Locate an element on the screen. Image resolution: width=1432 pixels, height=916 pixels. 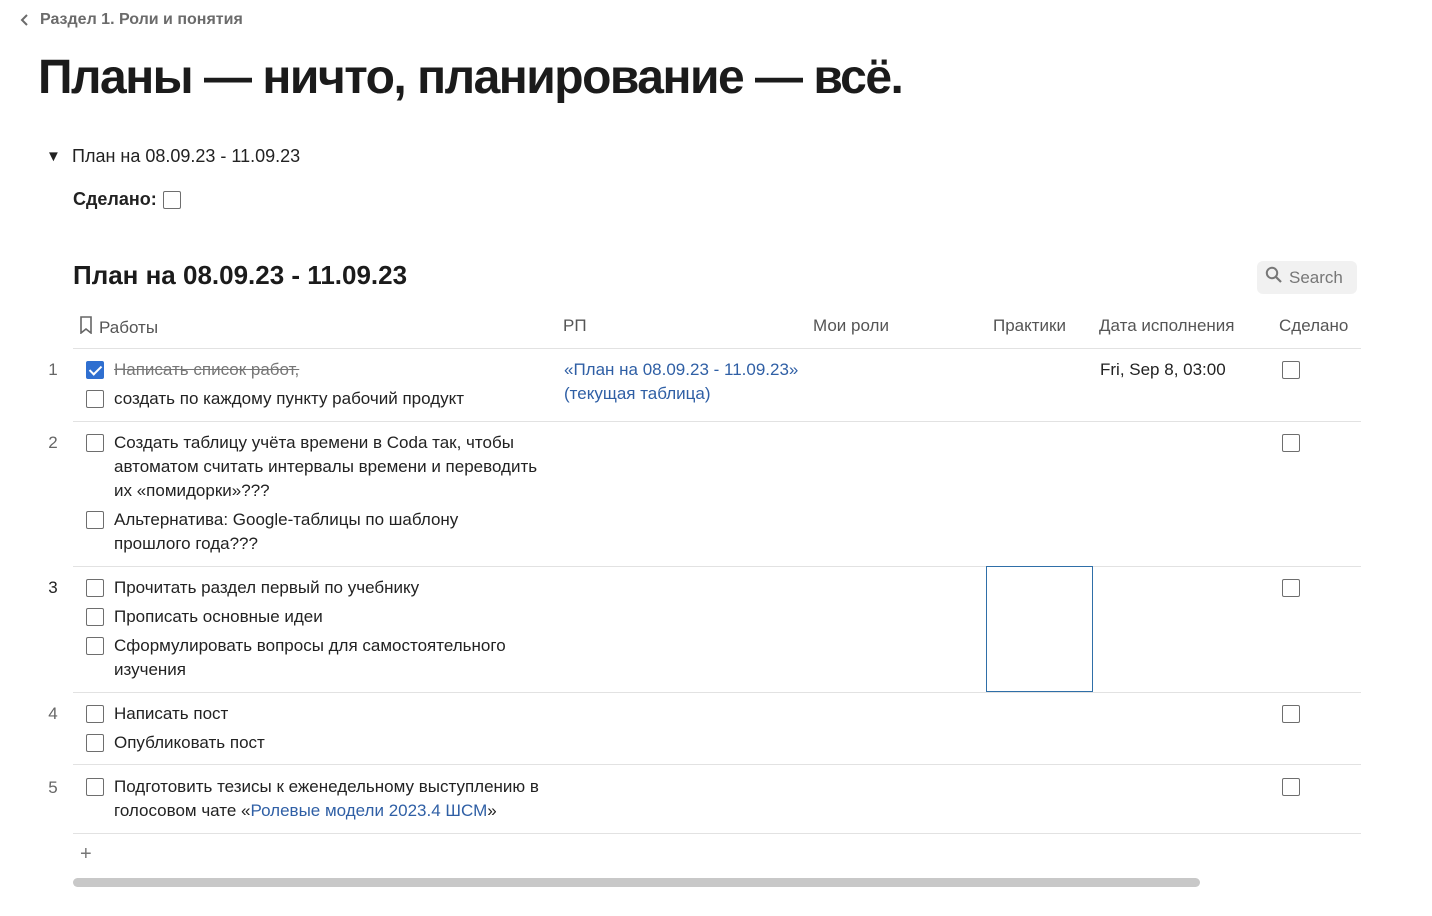
triangle-down-icon: ▼ is located at coordinates (53, 156).